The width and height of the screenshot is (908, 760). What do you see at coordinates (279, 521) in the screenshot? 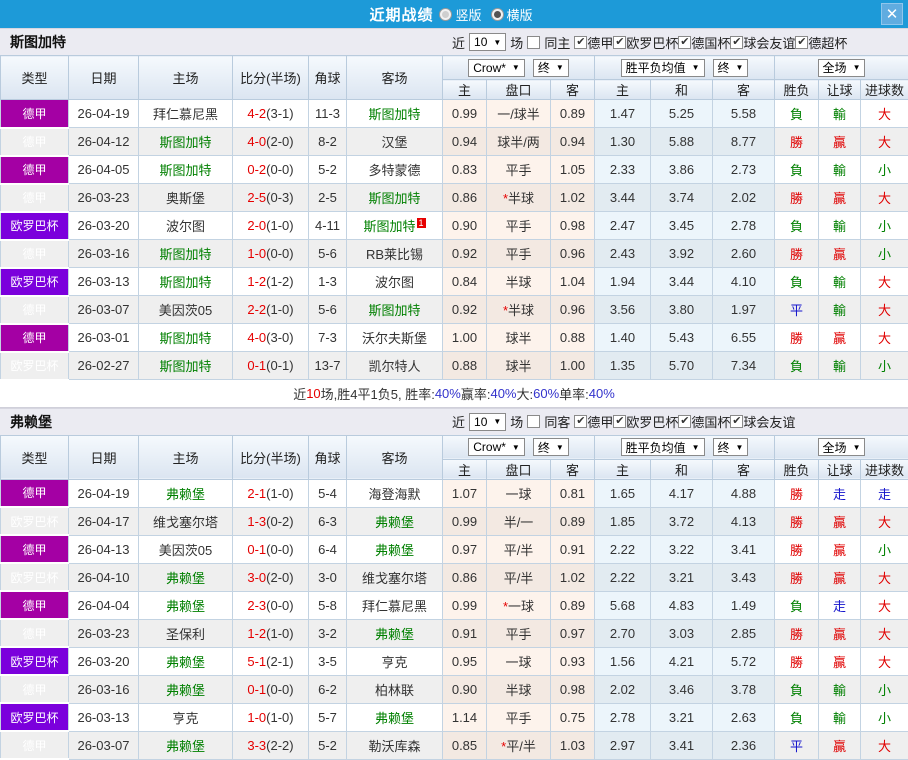
I see `halftime-score: (0-2)` at bounding box center [279, 521].